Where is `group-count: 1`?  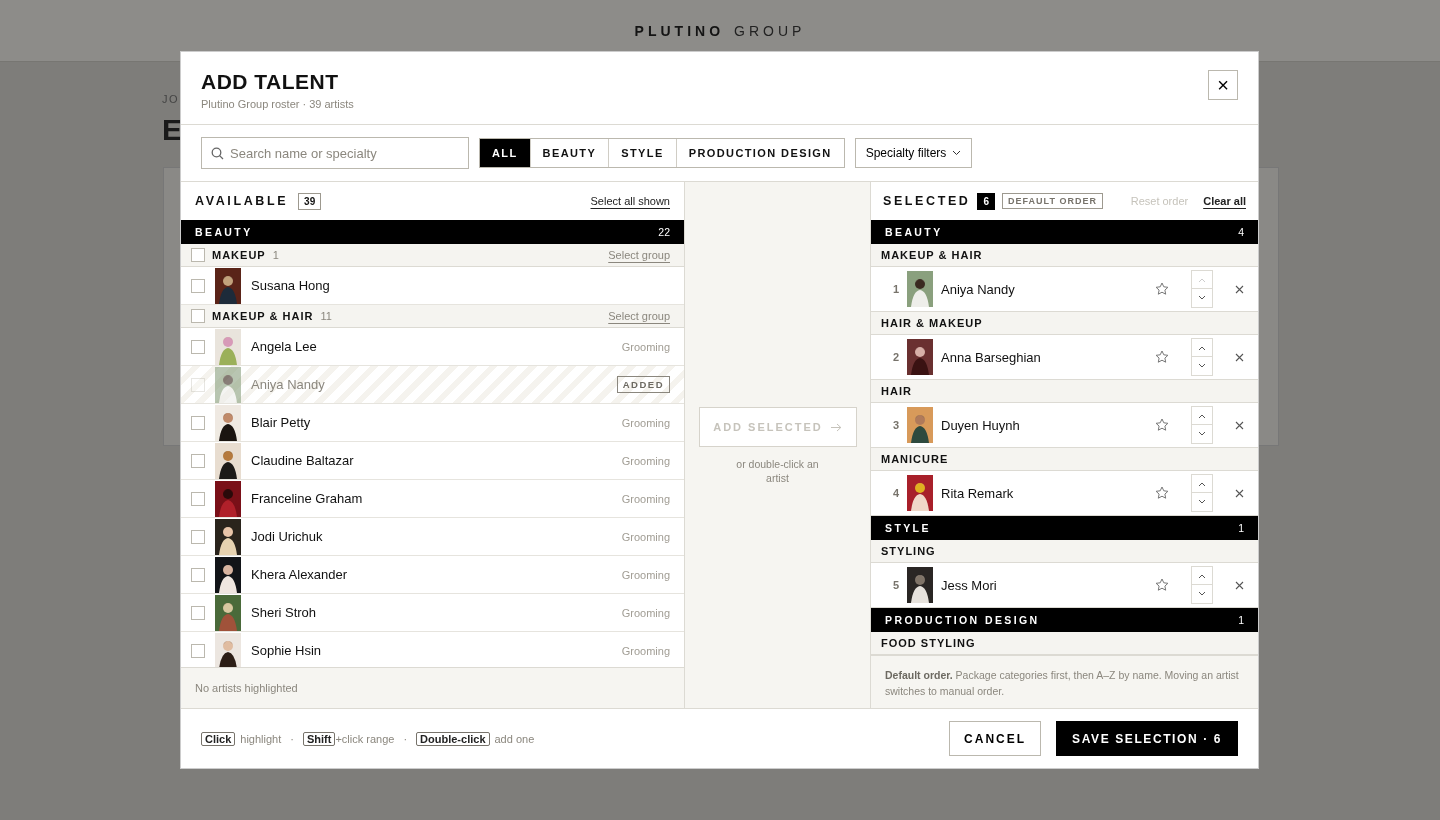 group-count: 1 is located at coordinates (275, 255).